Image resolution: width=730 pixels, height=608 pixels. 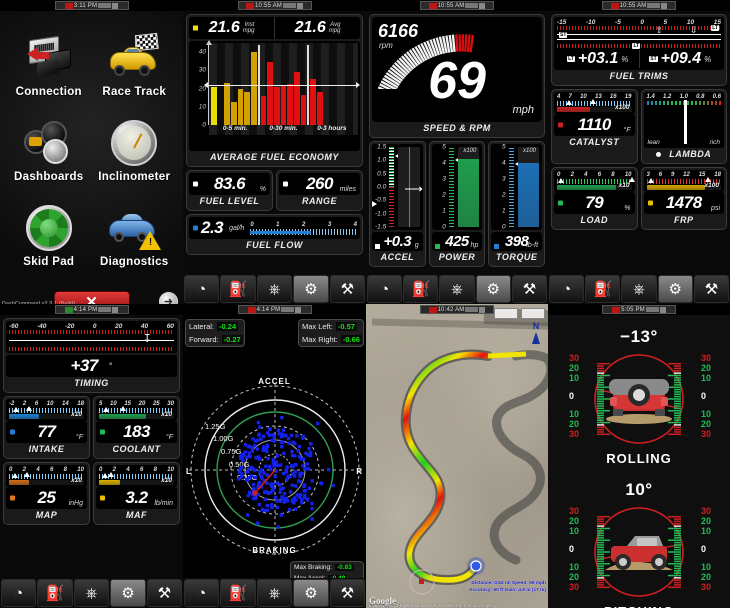 What do you see at coordinates (382, 174) in the screenshot?
I see `vgauge-tick: 0.5` at bounding box center [382, 174].